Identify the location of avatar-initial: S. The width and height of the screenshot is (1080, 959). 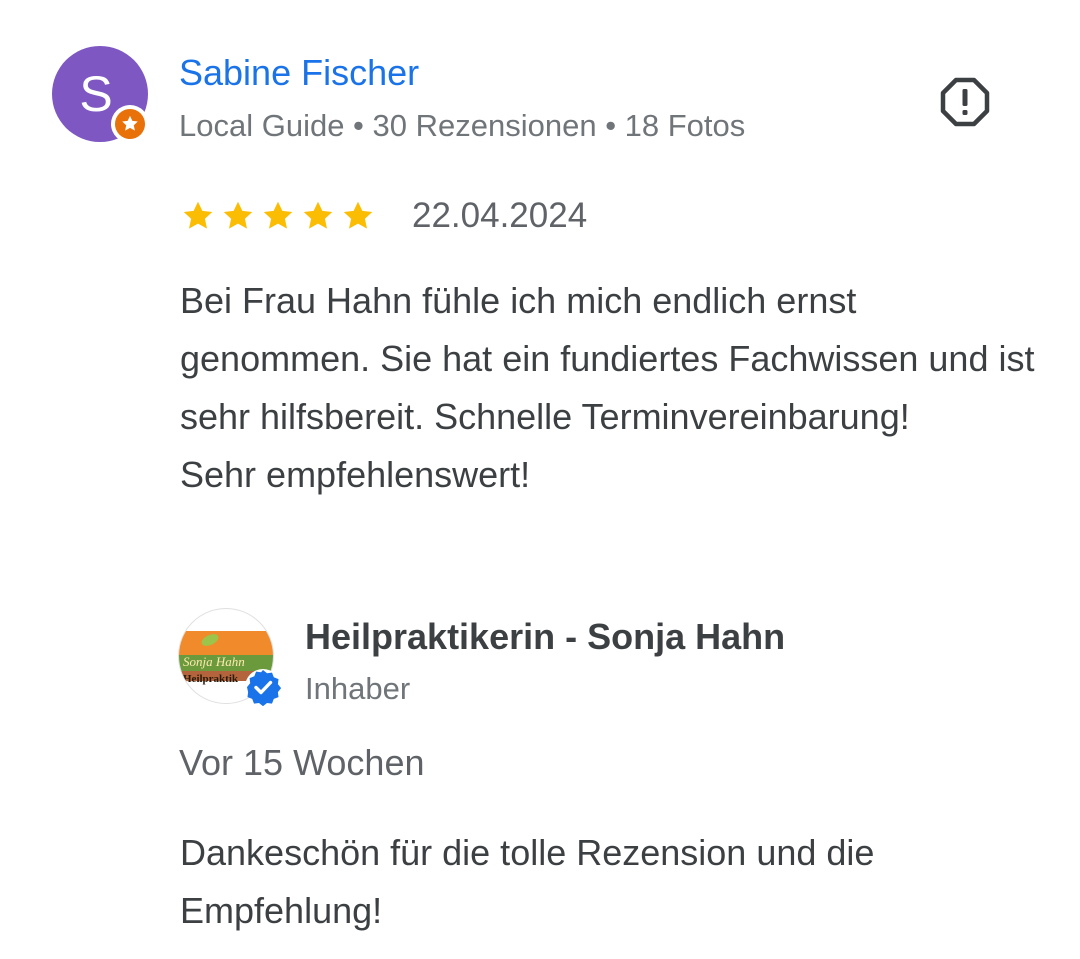
(96, 94).